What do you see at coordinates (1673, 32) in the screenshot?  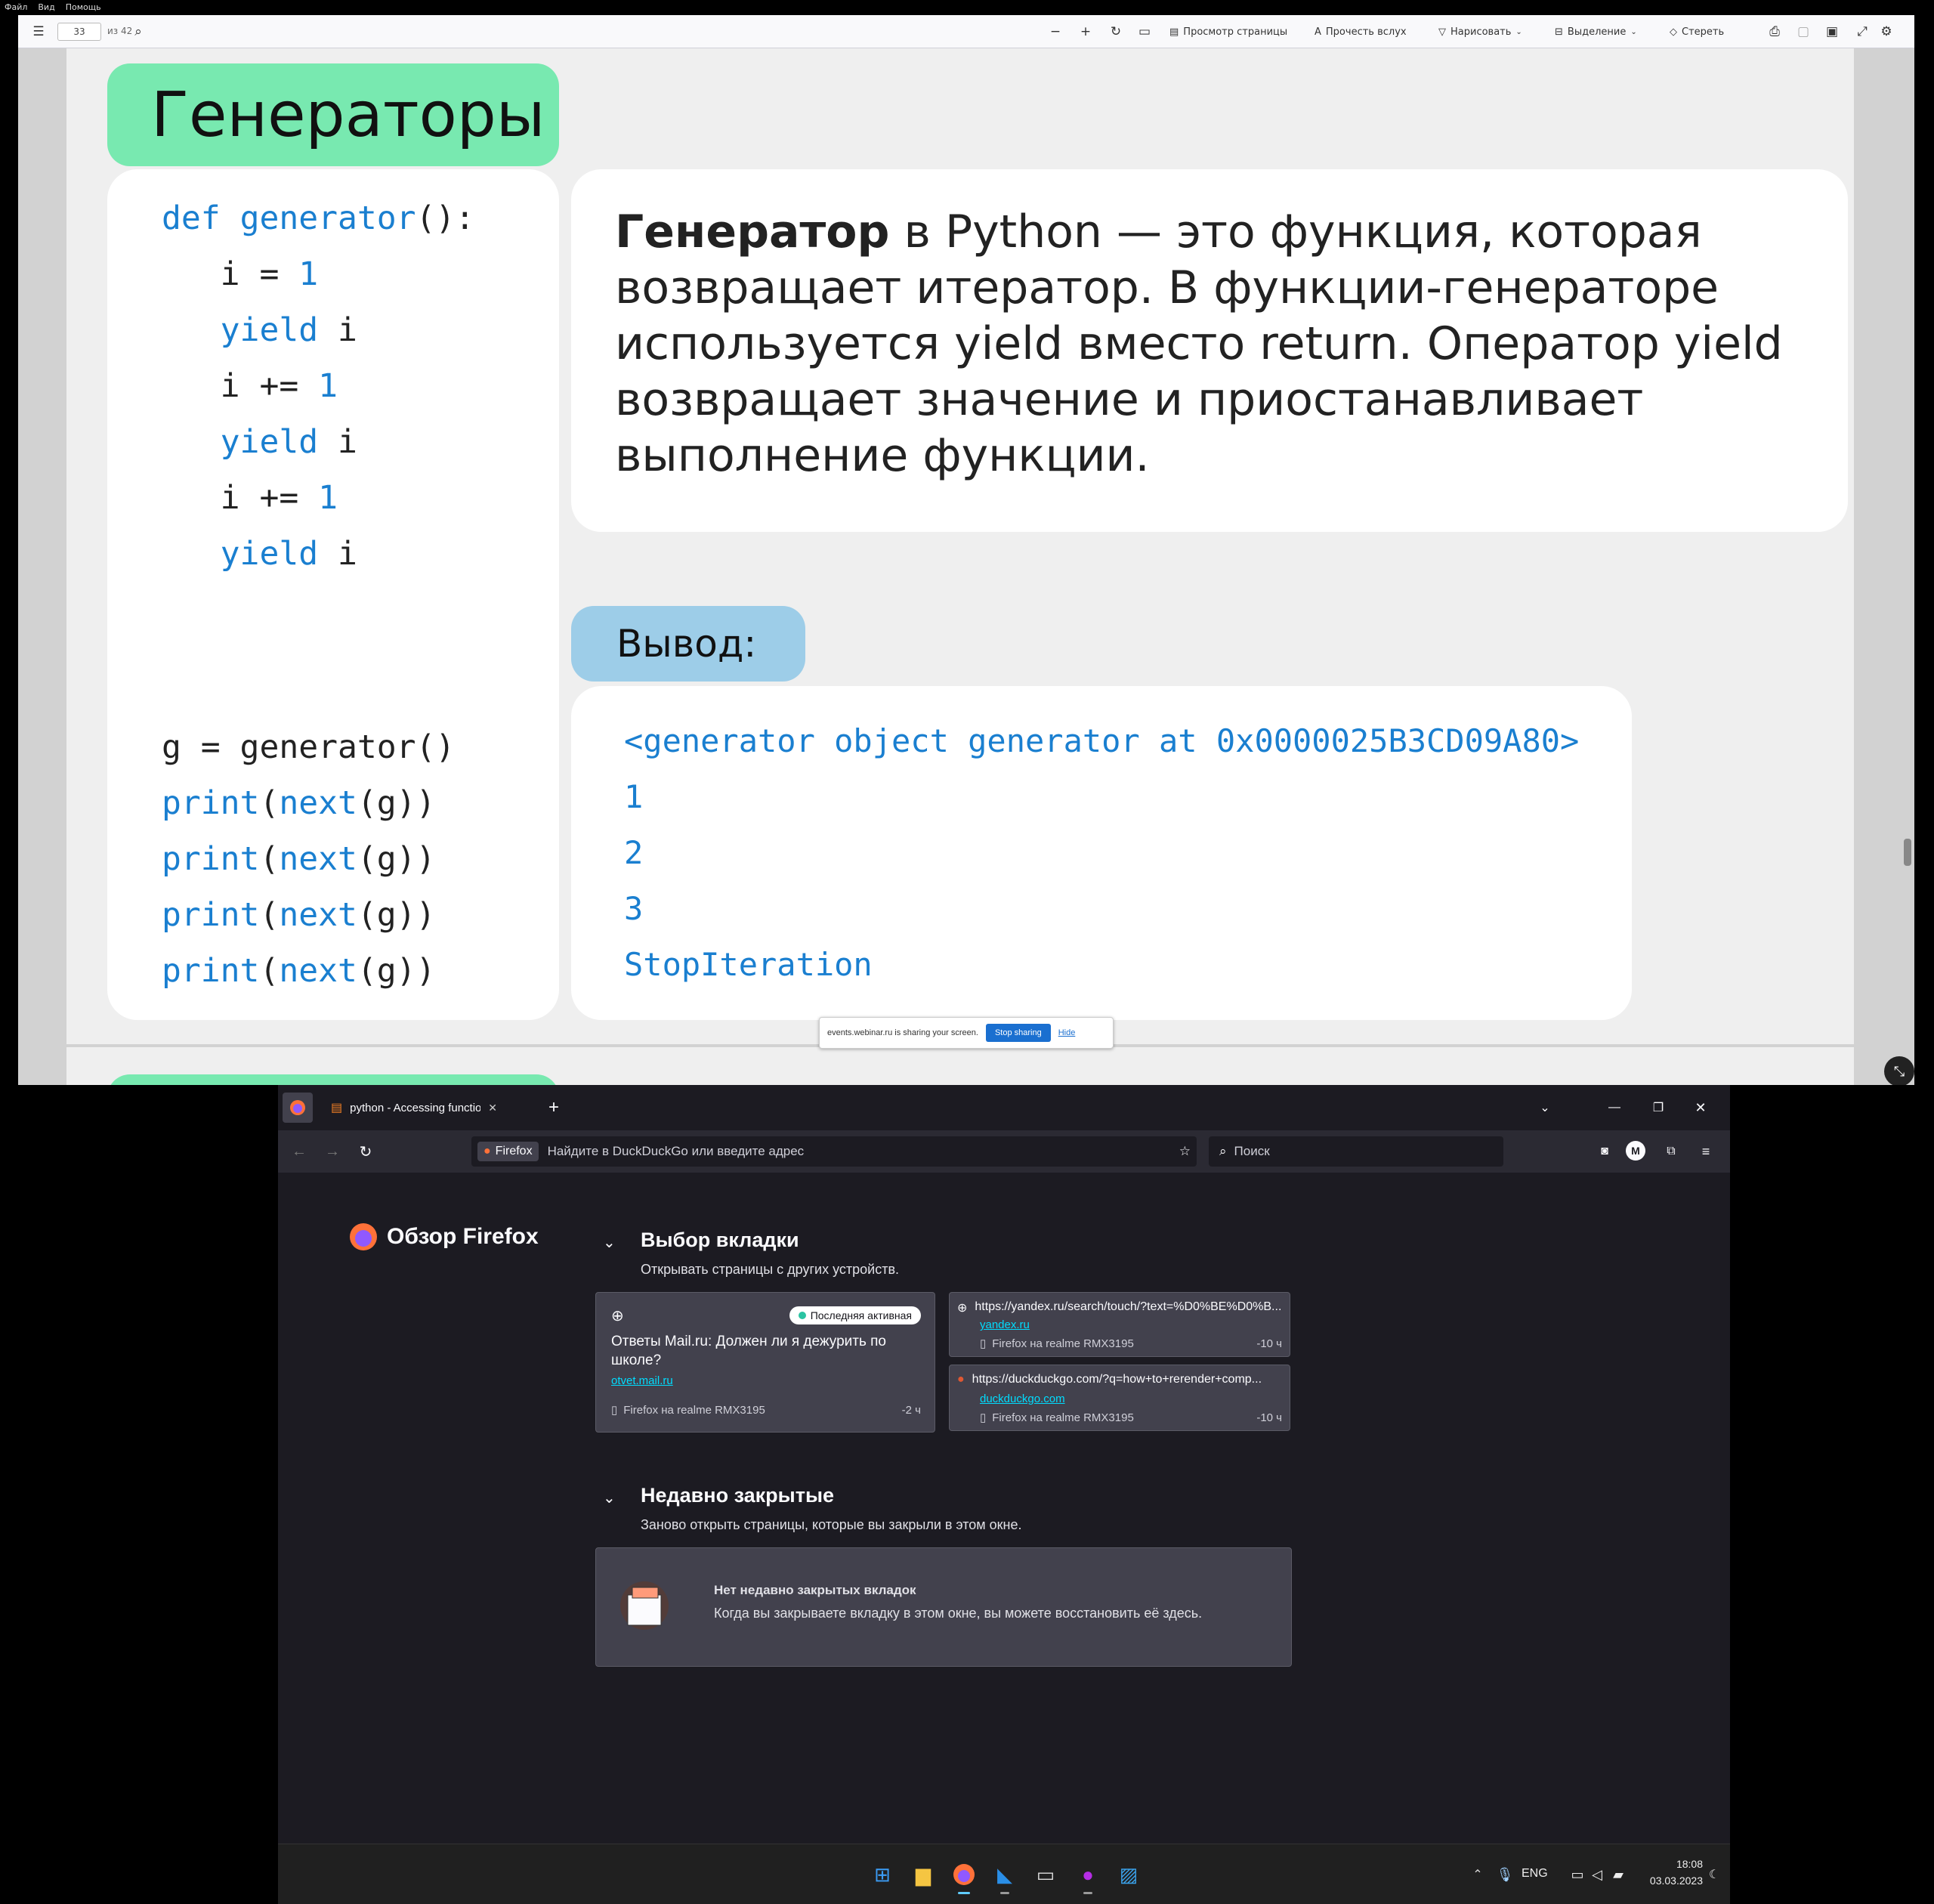 I see `eraser-icon: ◇` at bounding box center [1673, 32].